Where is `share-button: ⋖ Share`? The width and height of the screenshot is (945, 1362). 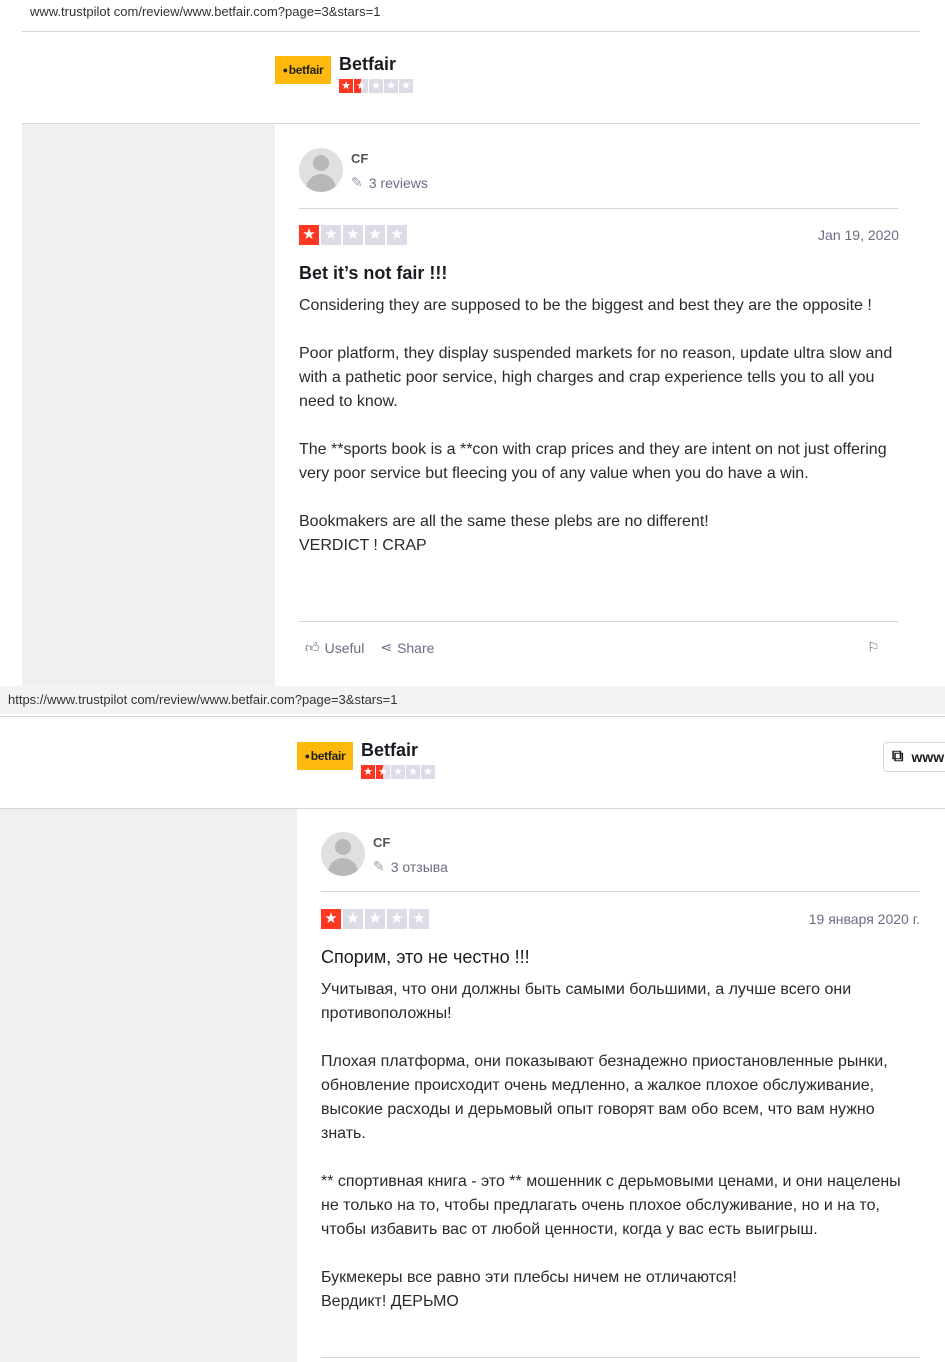
share-button: ⋖ Share is located at coordinates (407, 647).